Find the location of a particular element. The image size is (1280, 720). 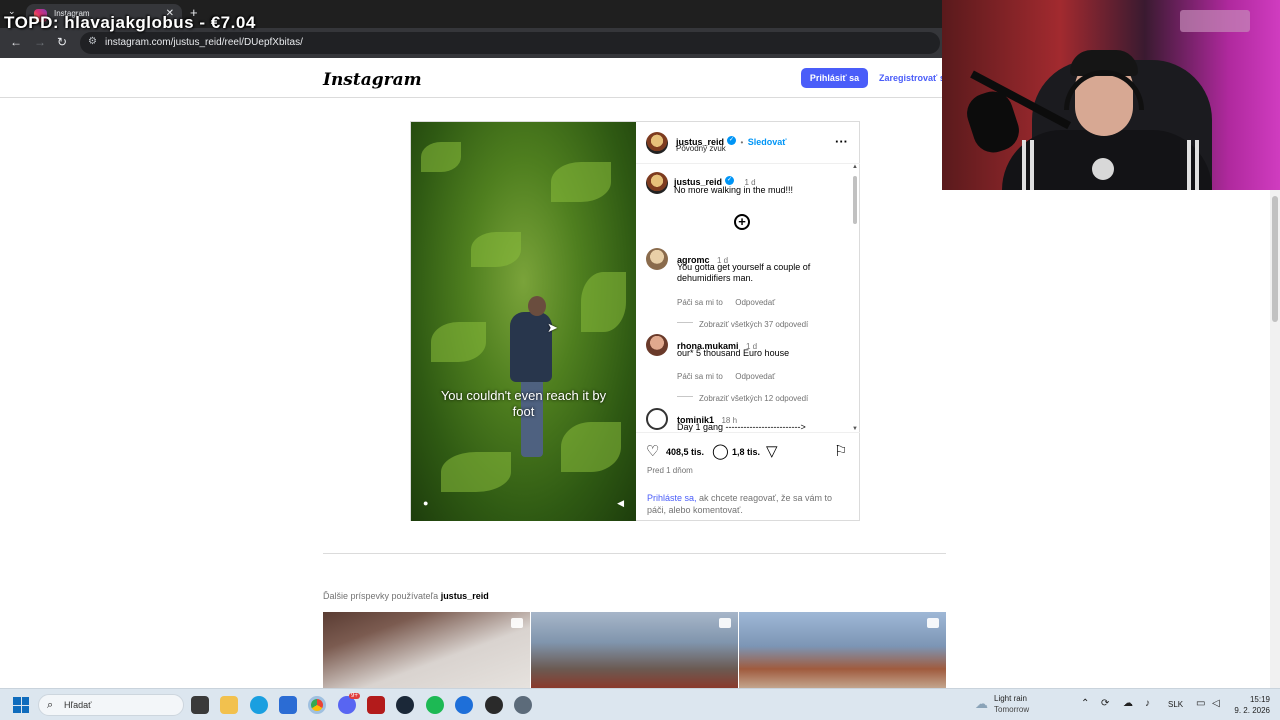

audio-label: Pôvodný zvuk is located at coordinates (701, 148).